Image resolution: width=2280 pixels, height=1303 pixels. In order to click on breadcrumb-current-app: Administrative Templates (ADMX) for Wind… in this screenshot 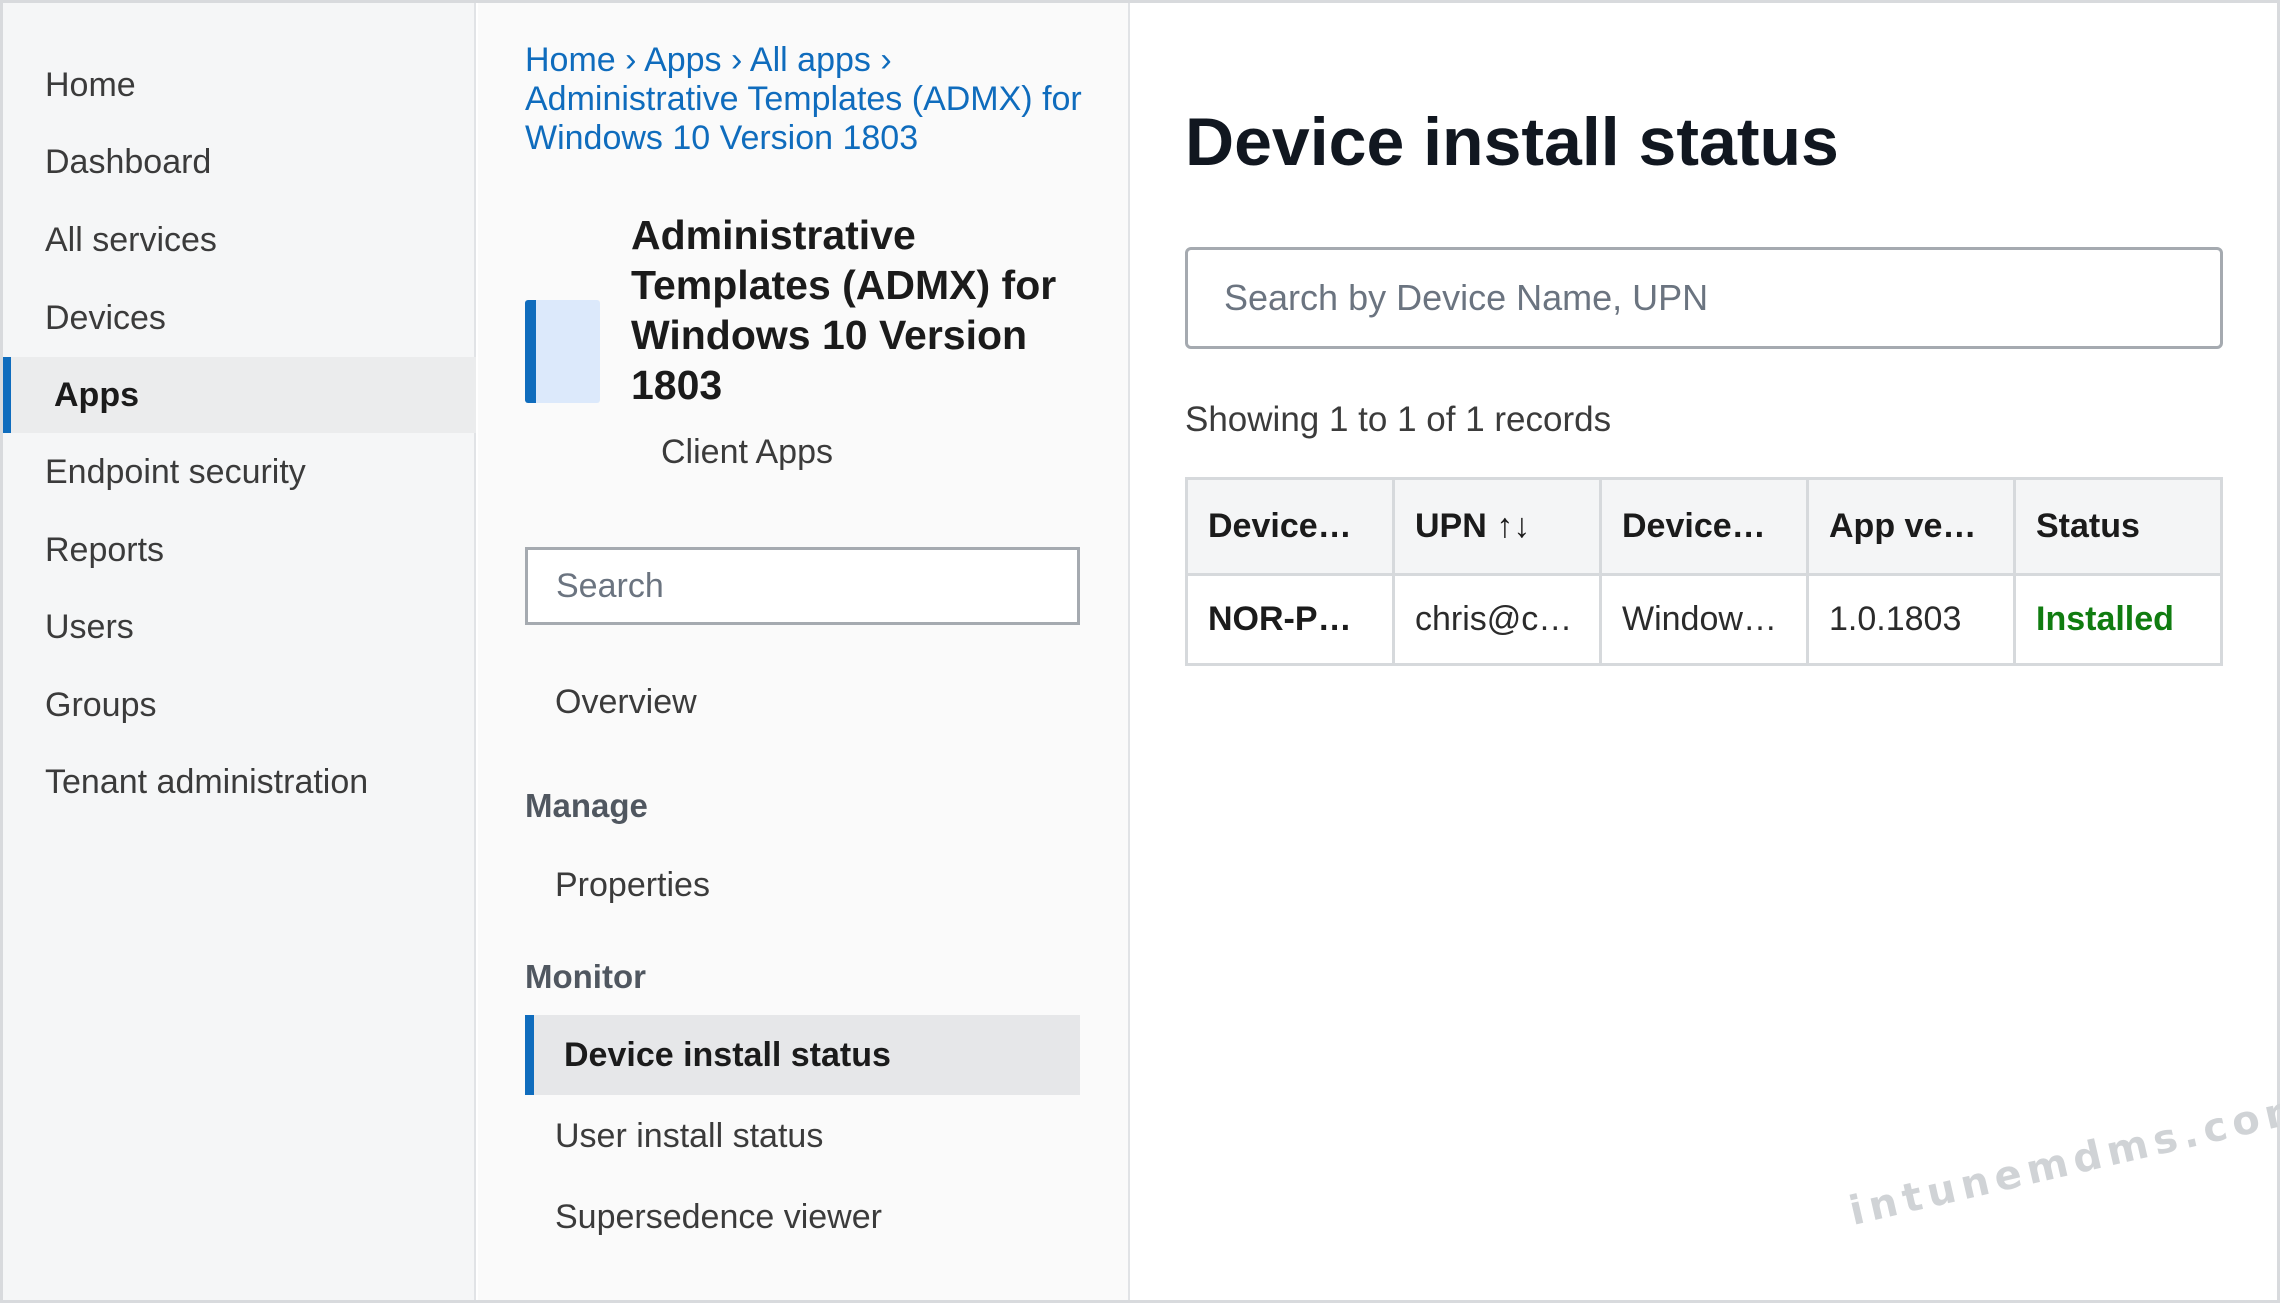, I will do `click(803, 118)`.